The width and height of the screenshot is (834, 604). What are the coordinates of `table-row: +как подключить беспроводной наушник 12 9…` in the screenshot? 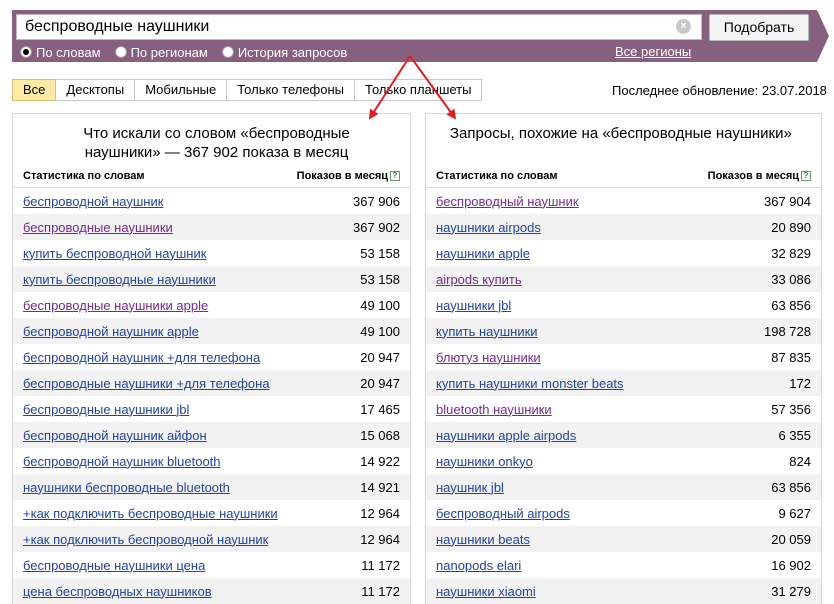 It's located at (211, 539).